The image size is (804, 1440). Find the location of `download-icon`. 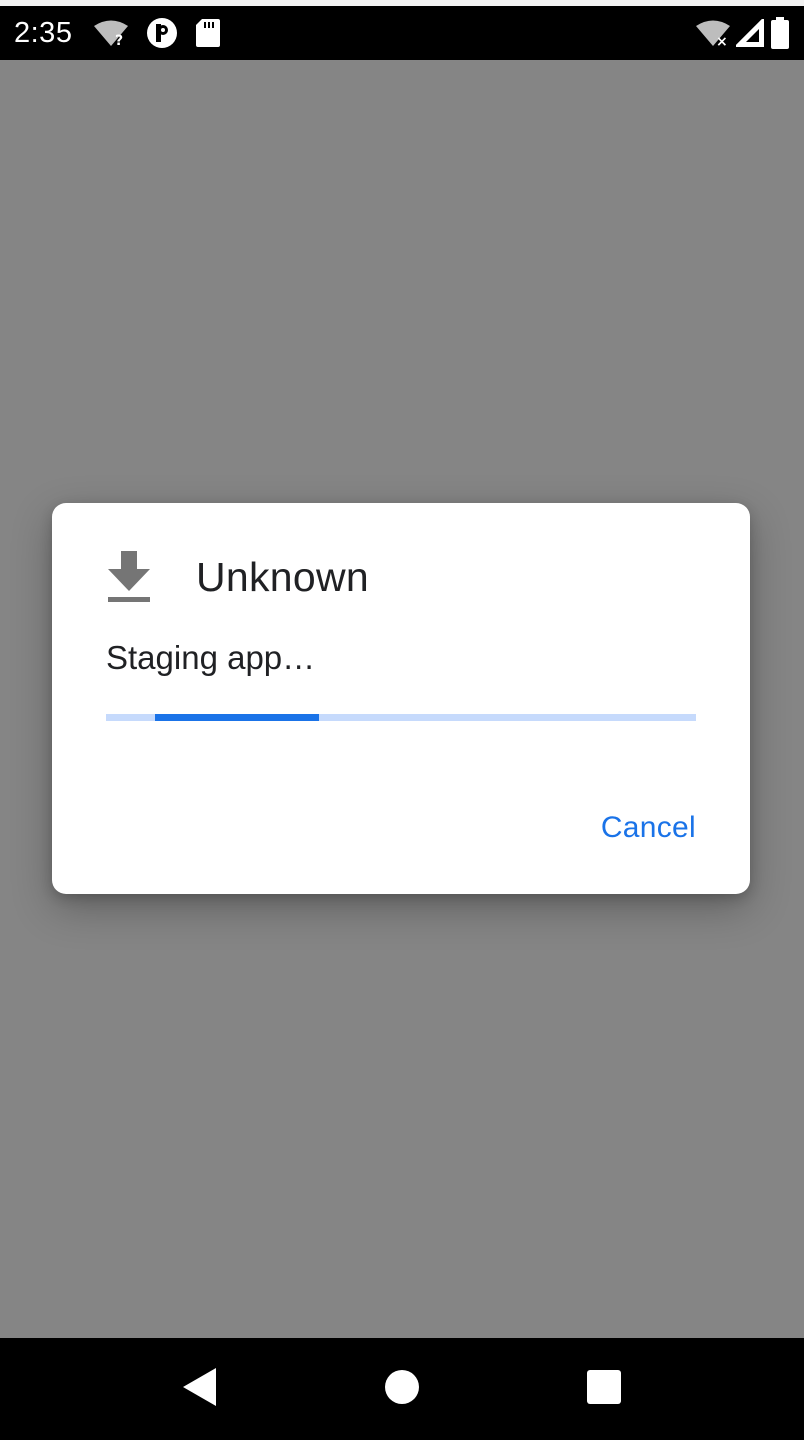

download-icon is located at coordinates (136, 577).